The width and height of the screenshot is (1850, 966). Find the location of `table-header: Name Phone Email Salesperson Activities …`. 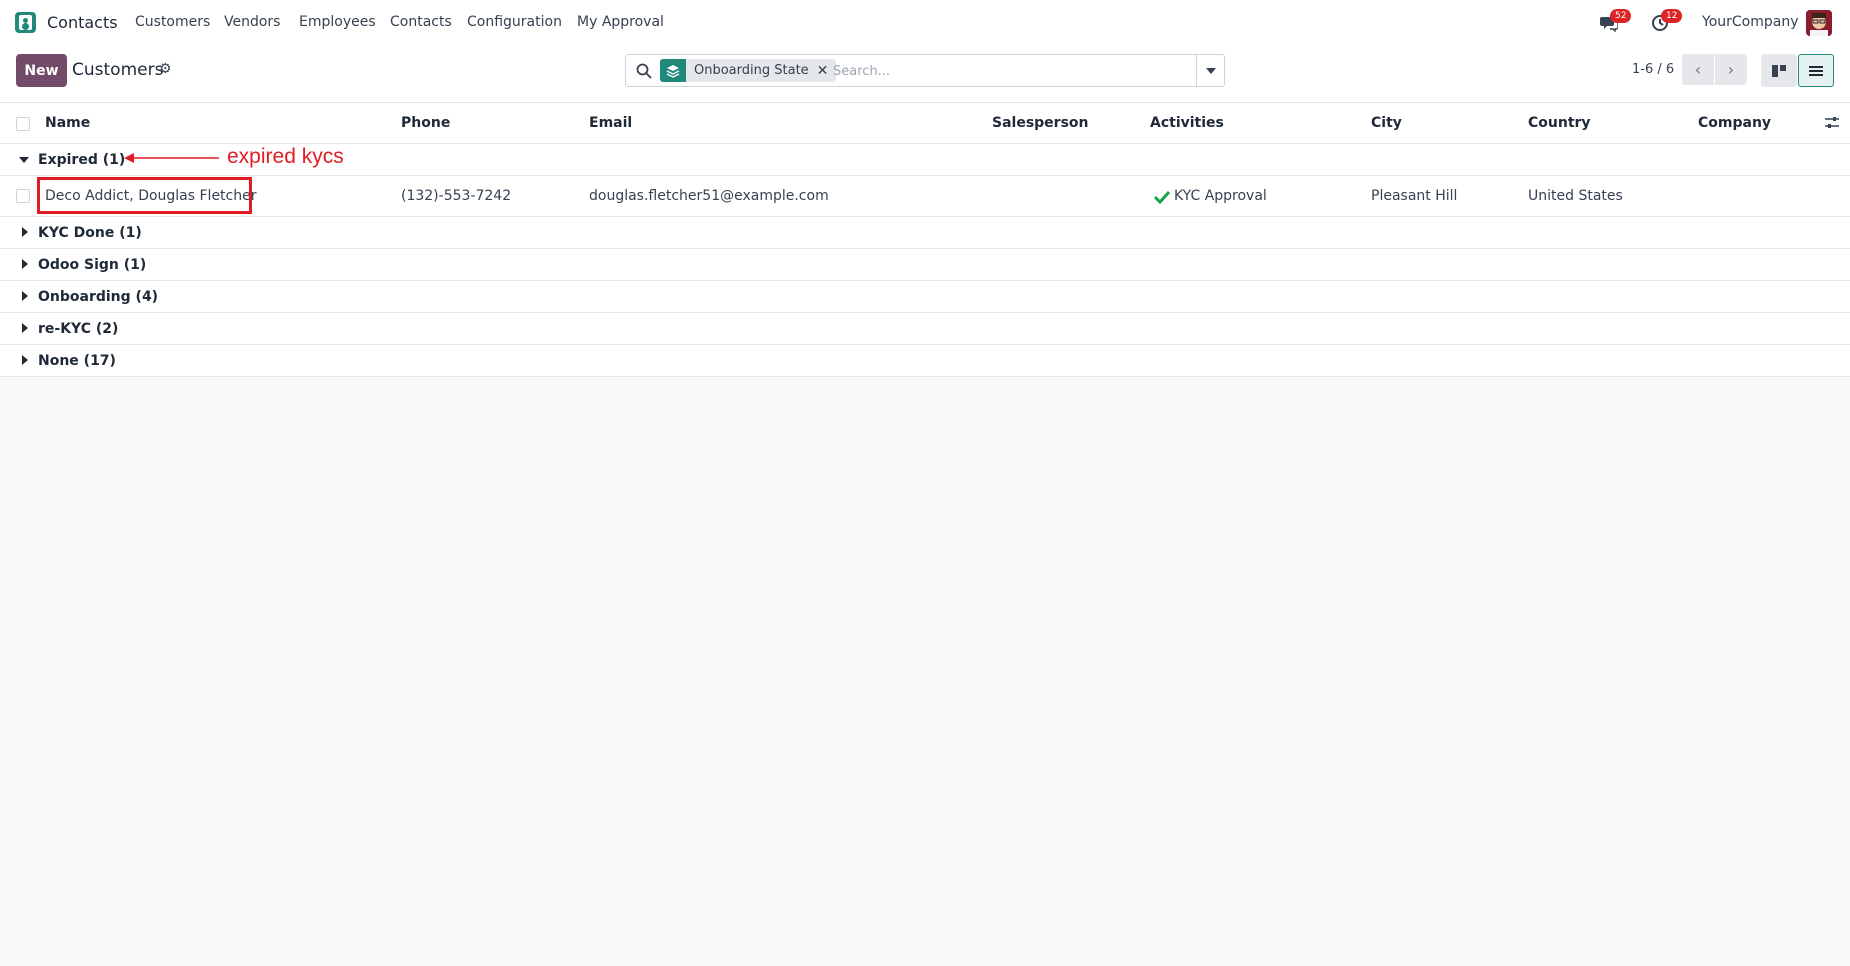

table-header: Name Phone Email Salesperson Activities … is located at coordinates (925, 123).